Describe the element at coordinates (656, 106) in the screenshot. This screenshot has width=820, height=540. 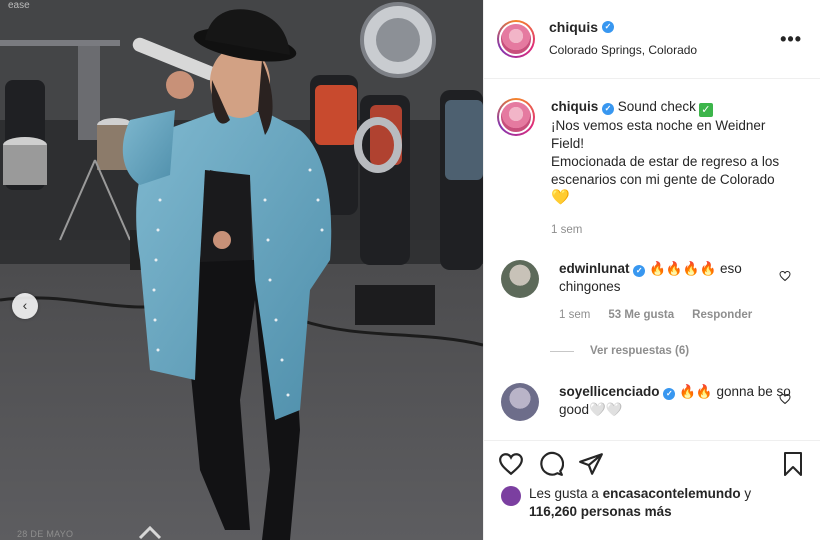
I see `caption-first-line: Sound check` at that location.